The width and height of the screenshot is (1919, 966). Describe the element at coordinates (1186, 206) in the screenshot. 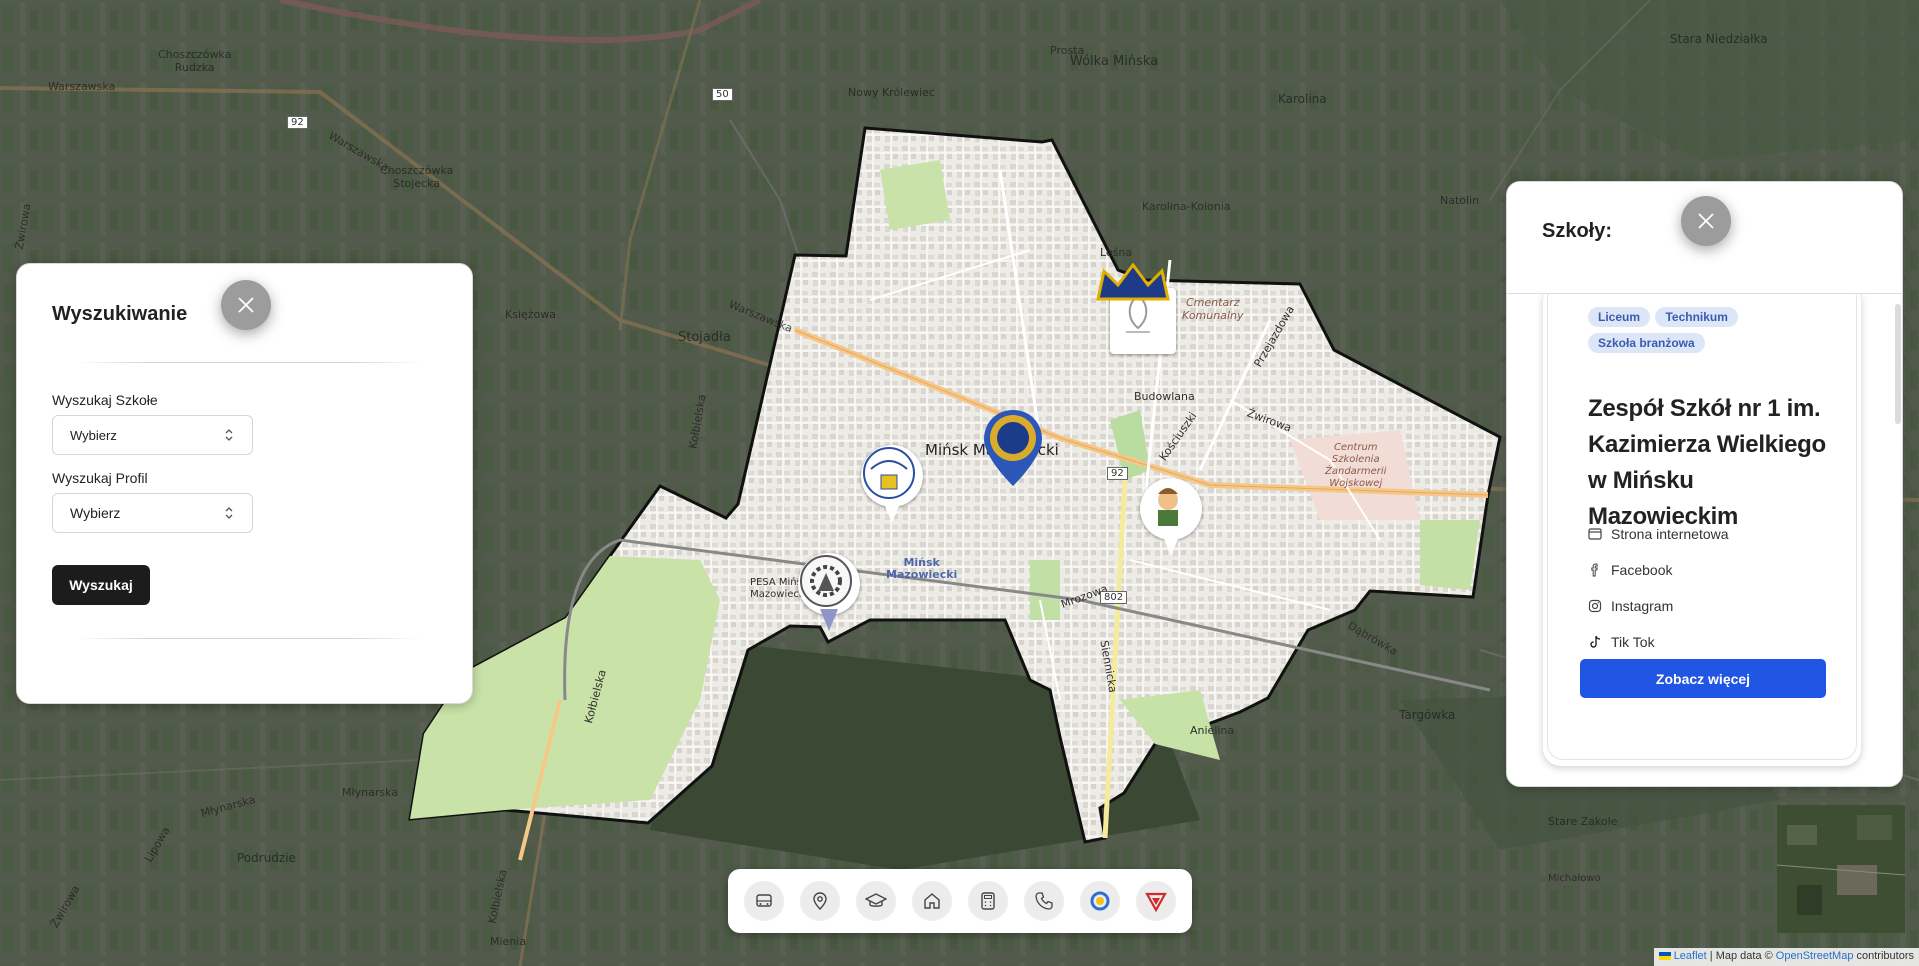

I see `map-label: Karolina-Kolonia` at that location.